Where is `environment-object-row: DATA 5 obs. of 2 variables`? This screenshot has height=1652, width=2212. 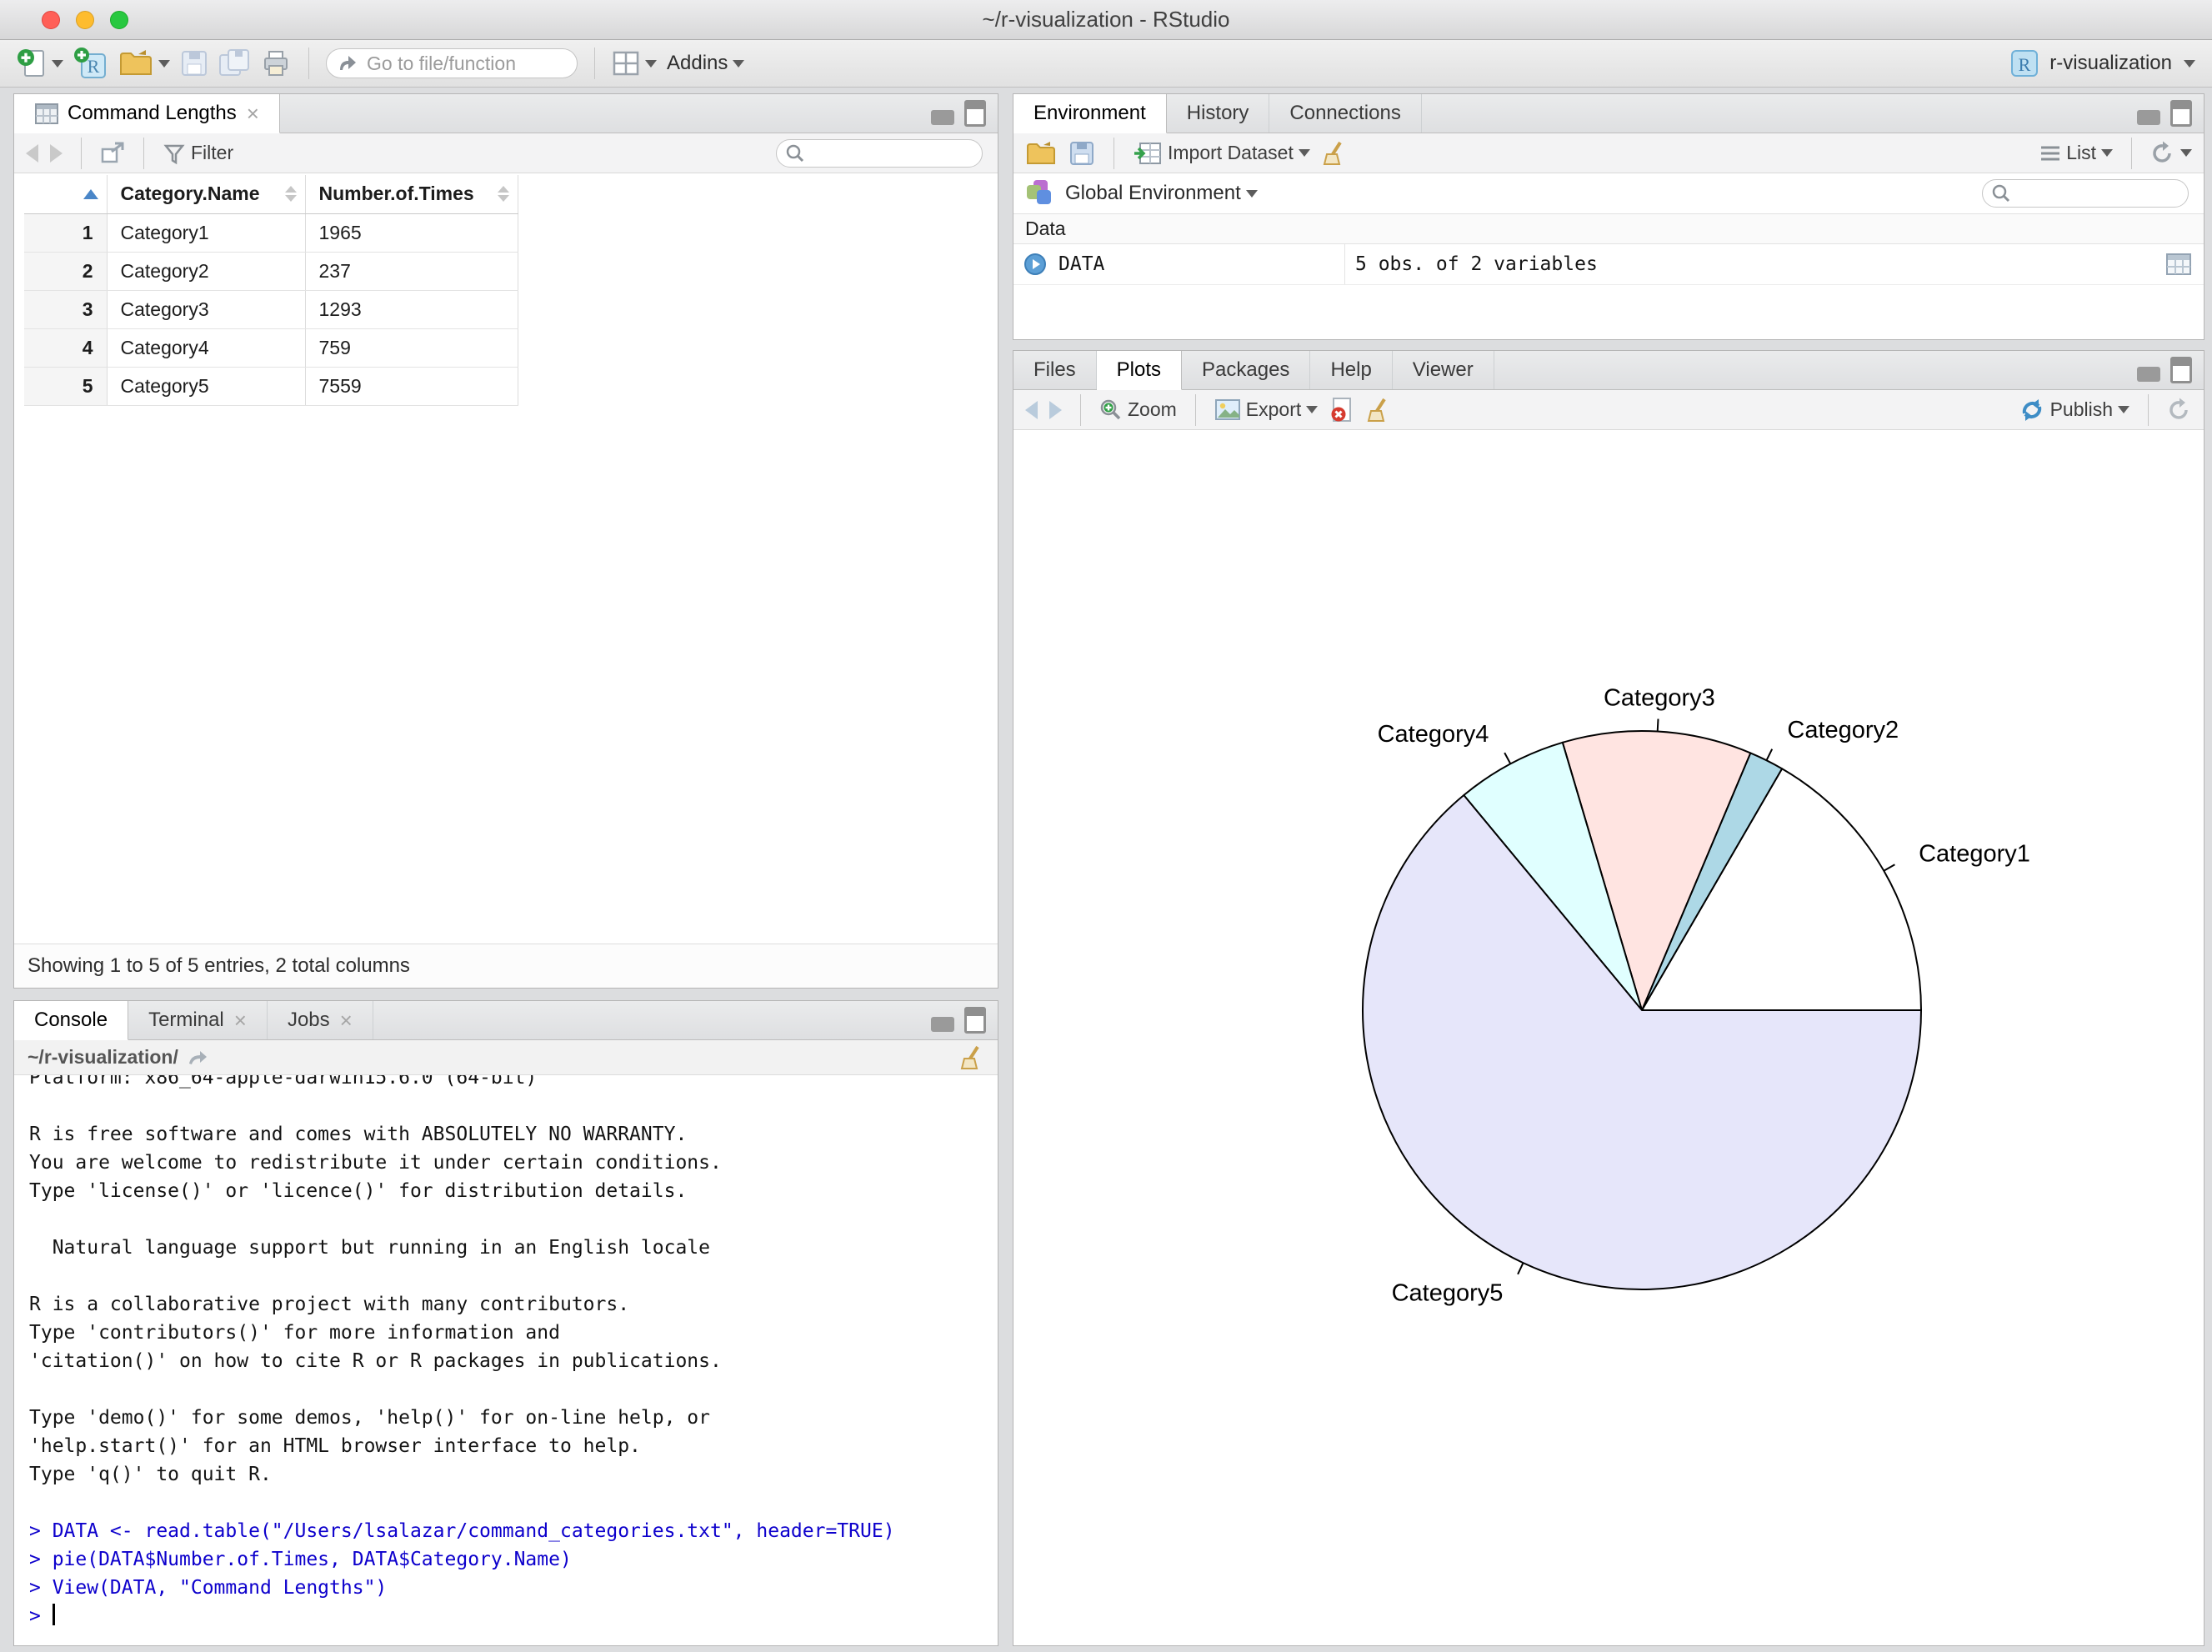
environment-object-row: DATA 5 obs. of 2 variables is located at coordinates (1608, 264).